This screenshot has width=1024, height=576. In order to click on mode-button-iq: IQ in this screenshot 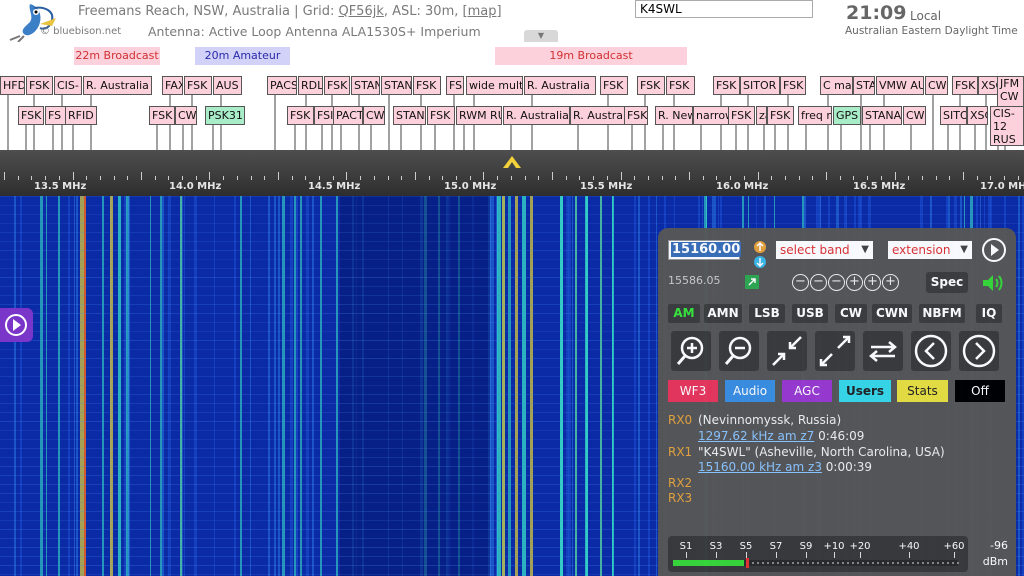, I will do `click(989, 313)`.